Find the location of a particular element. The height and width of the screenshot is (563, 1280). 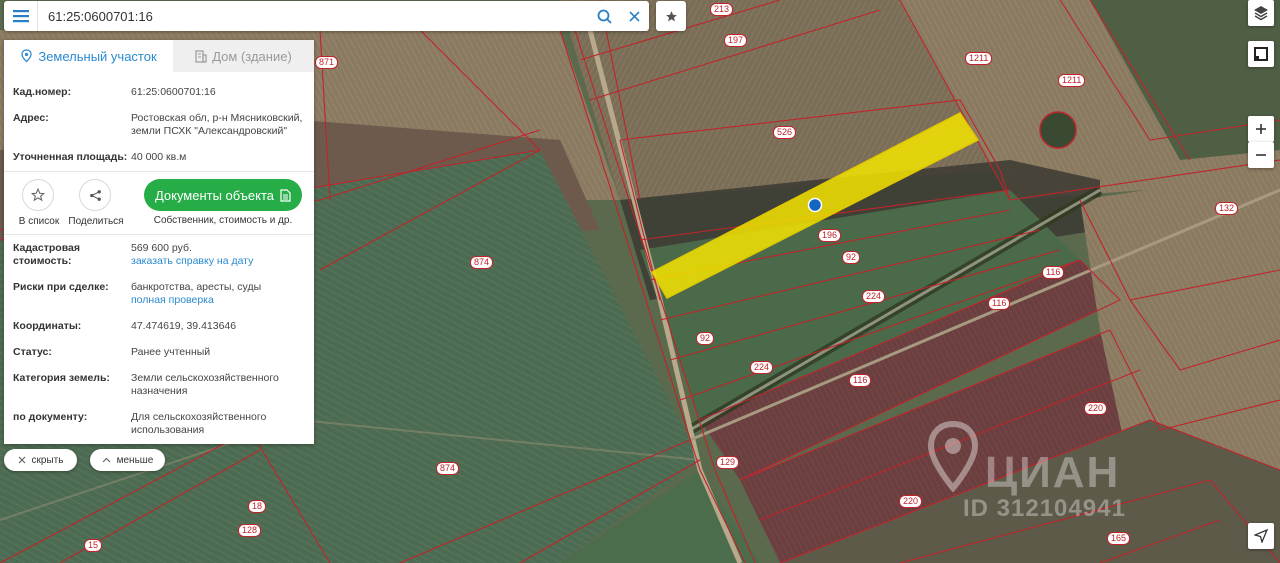

share-button is located at coordinates (95, 195).